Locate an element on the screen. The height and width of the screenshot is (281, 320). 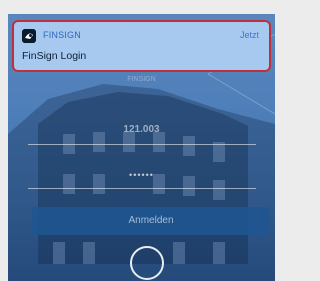
password-field: •••••• is located at coordinates (141, 175).